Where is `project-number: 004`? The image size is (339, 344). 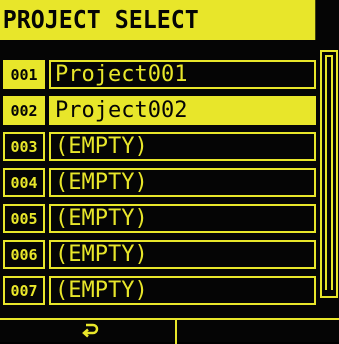 project-number: 004 is located at coordinates (24, 182).